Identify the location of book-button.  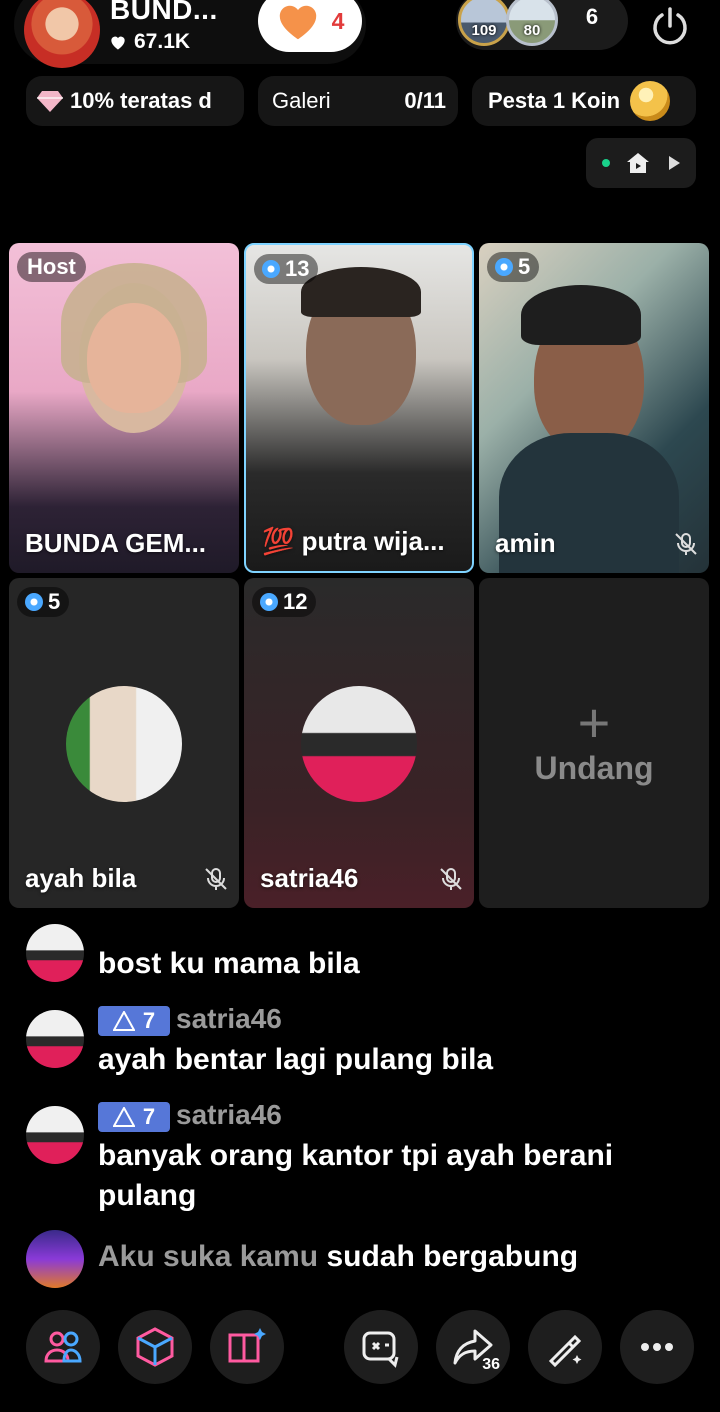
(247, 1347).